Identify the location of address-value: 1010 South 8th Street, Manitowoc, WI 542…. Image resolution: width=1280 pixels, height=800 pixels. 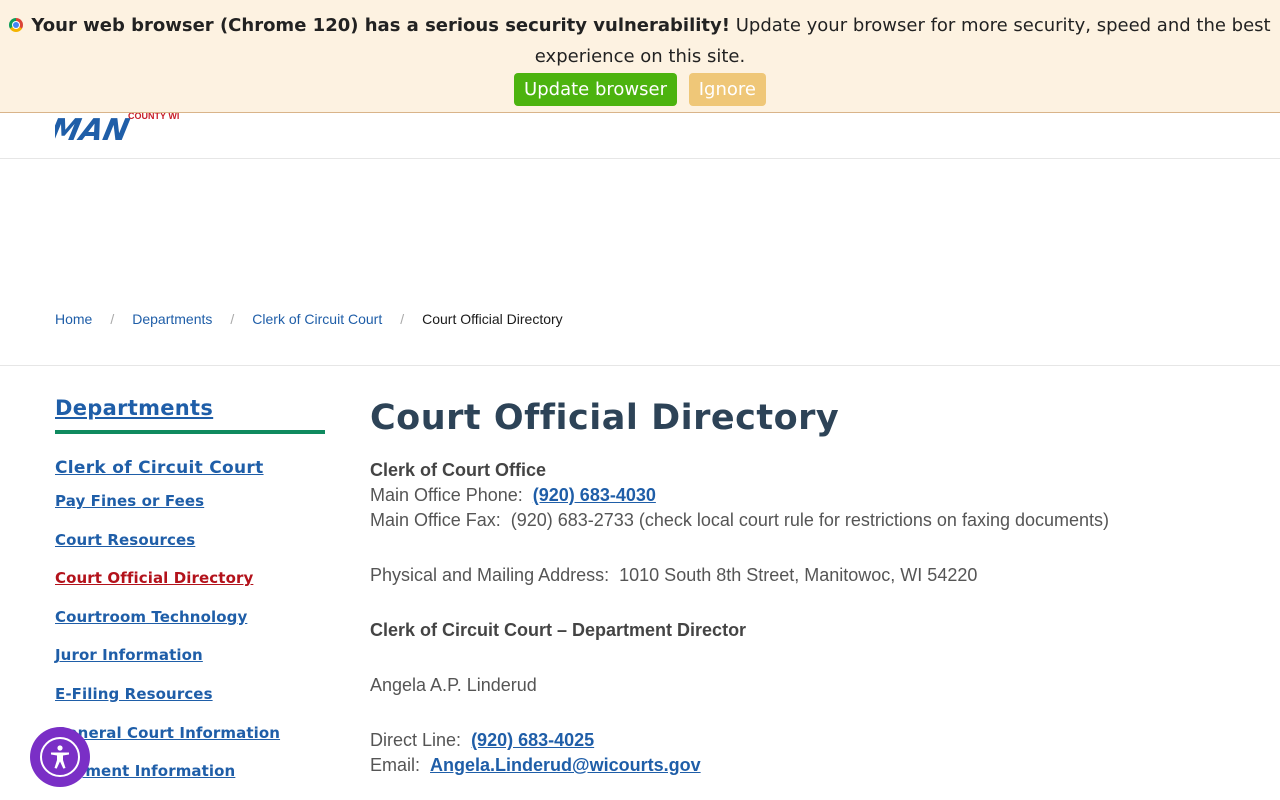
(798, 575).